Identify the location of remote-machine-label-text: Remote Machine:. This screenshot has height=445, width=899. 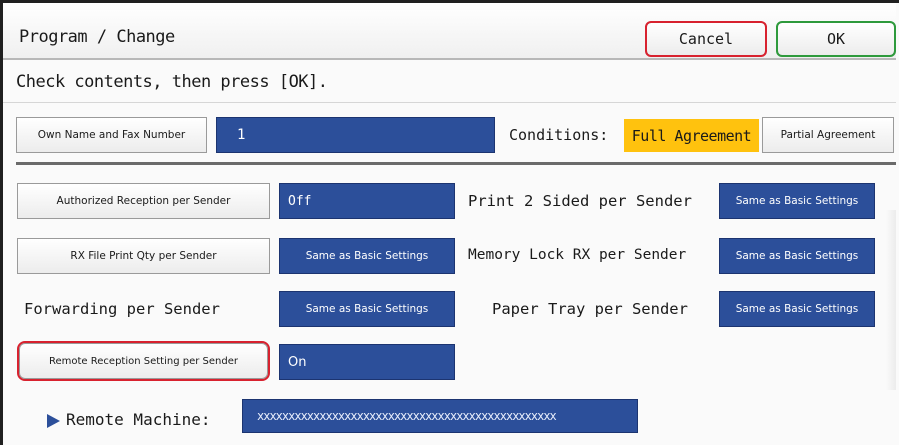
(138, 419).